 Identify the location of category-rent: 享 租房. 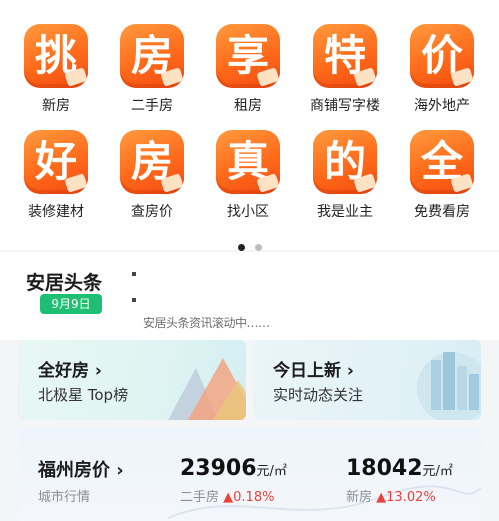
(248, 69).